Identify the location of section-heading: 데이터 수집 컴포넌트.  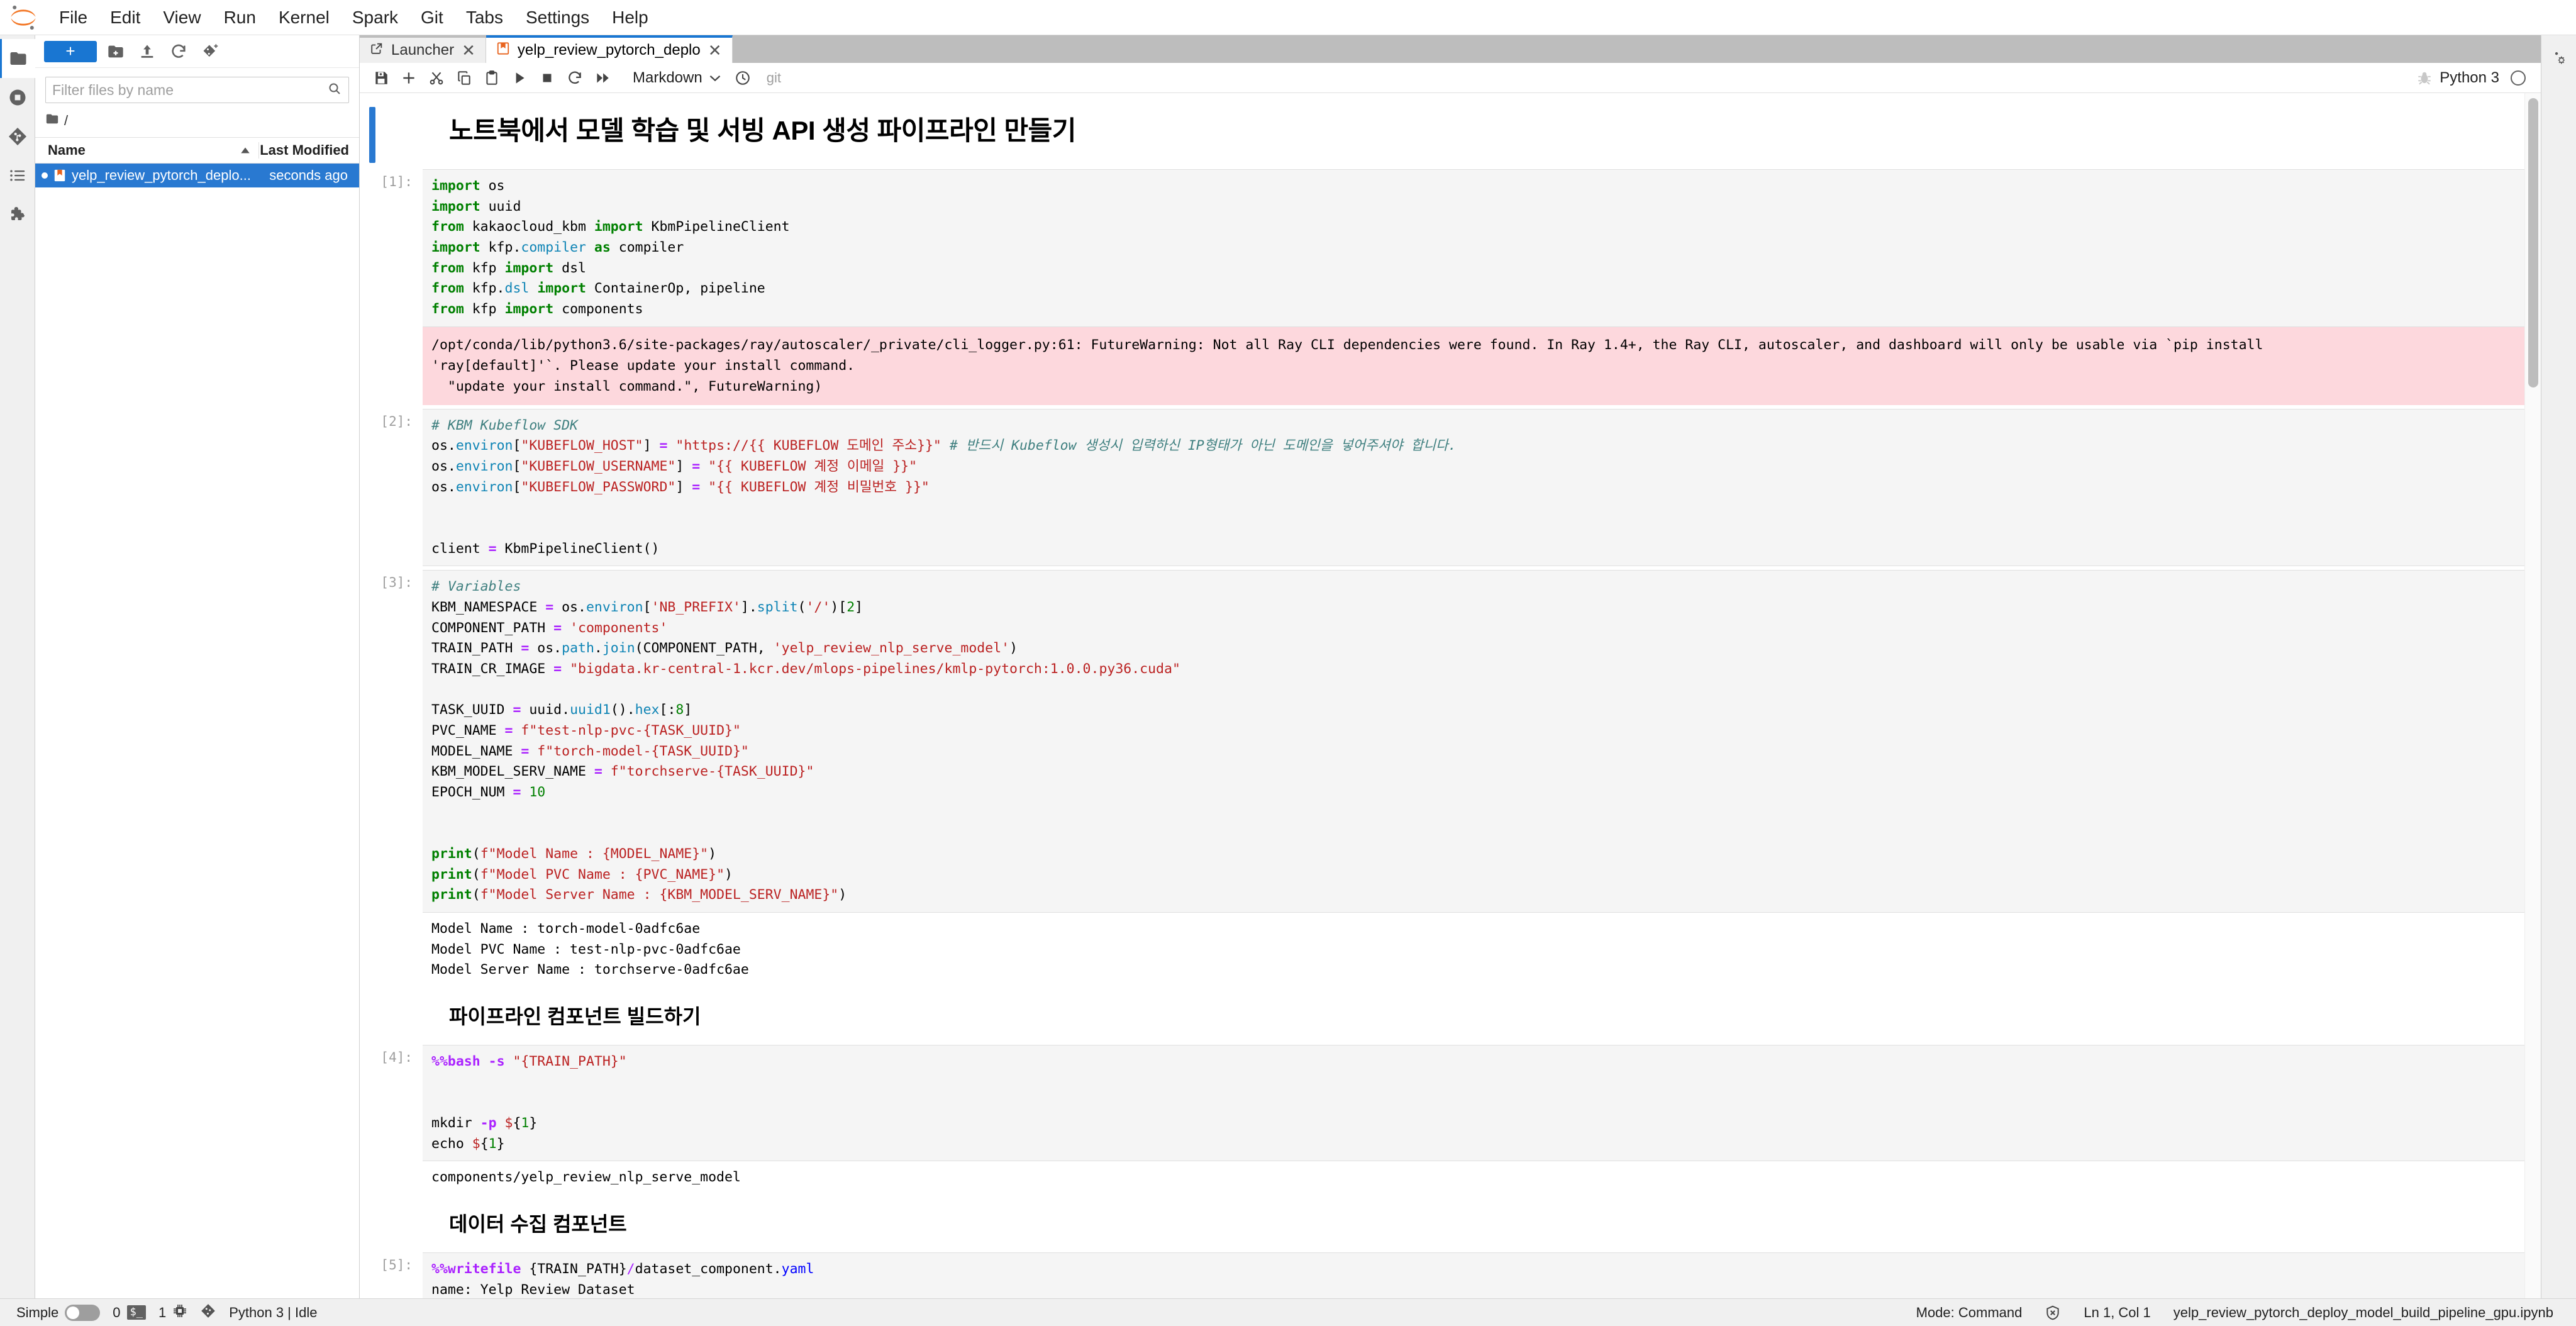
(538, 1224).